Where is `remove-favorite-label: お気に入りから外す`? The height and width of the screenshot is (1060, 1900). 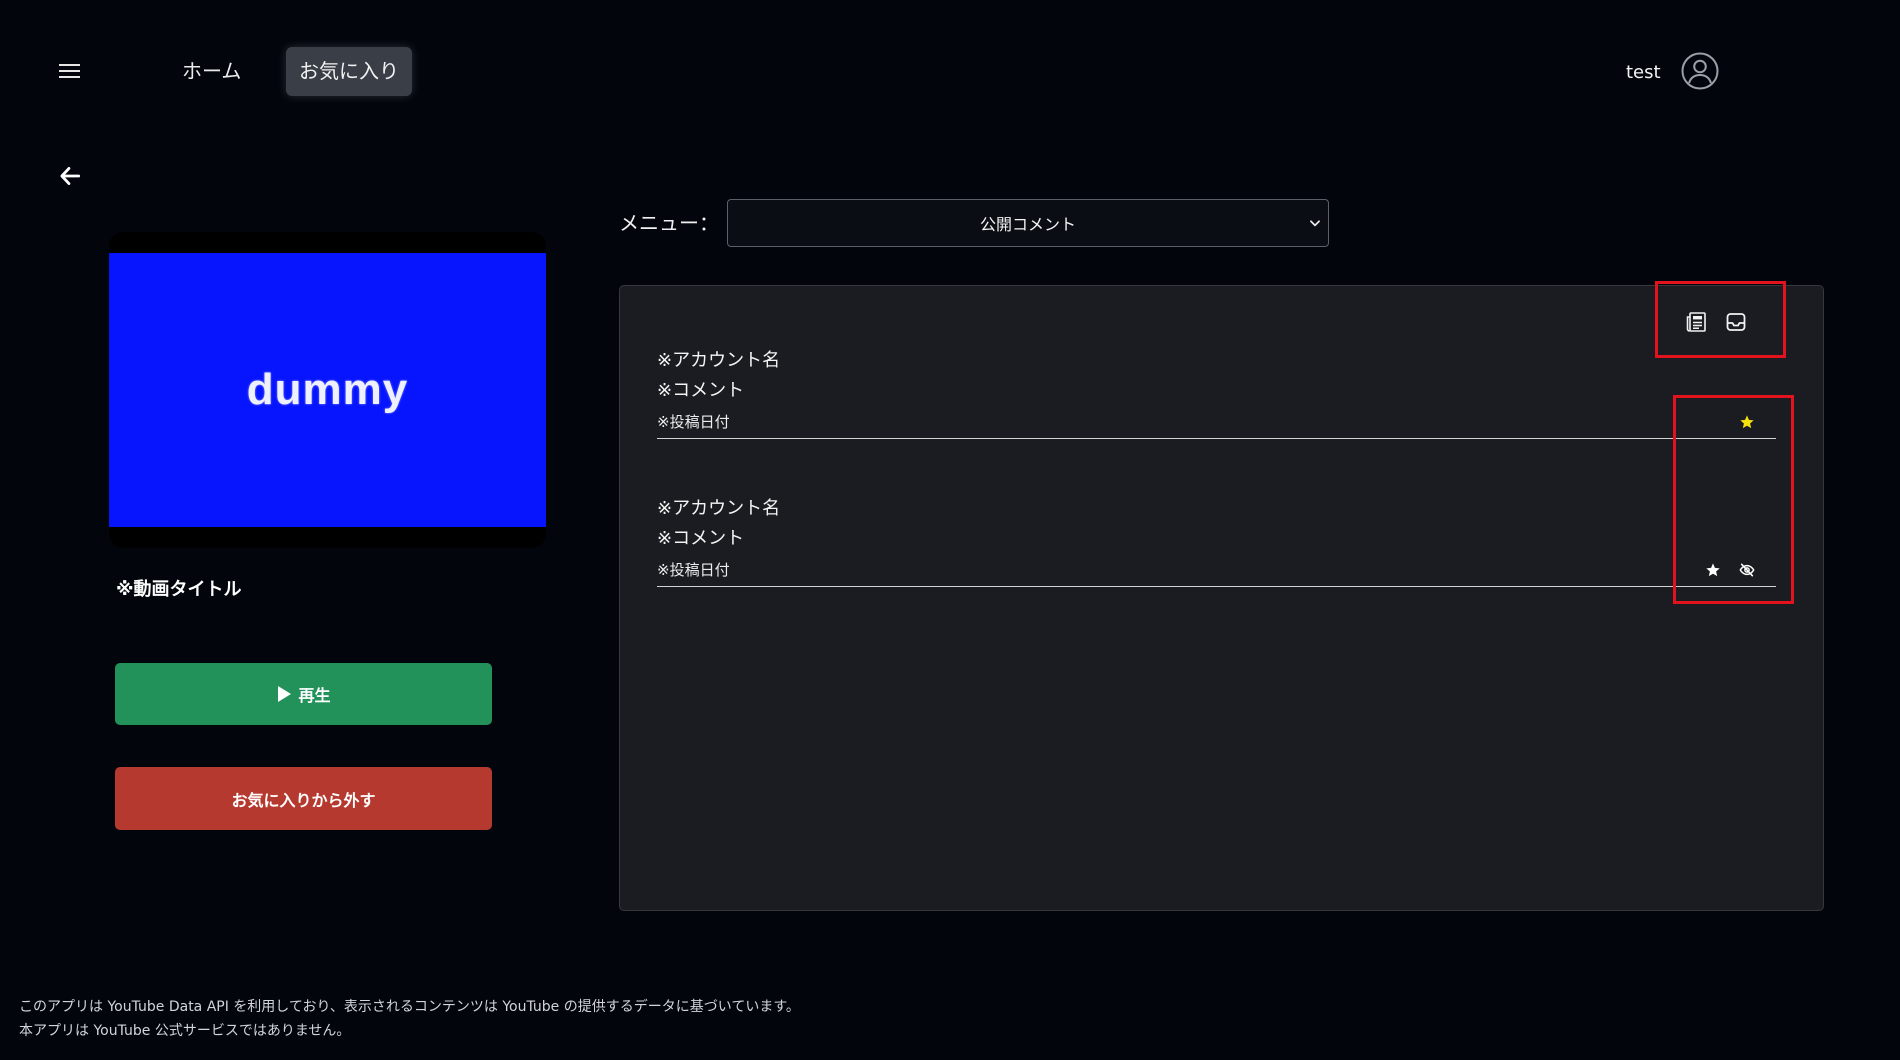
remove-favorite-label: お気に入りから外す is located at coordinates (303, 800).